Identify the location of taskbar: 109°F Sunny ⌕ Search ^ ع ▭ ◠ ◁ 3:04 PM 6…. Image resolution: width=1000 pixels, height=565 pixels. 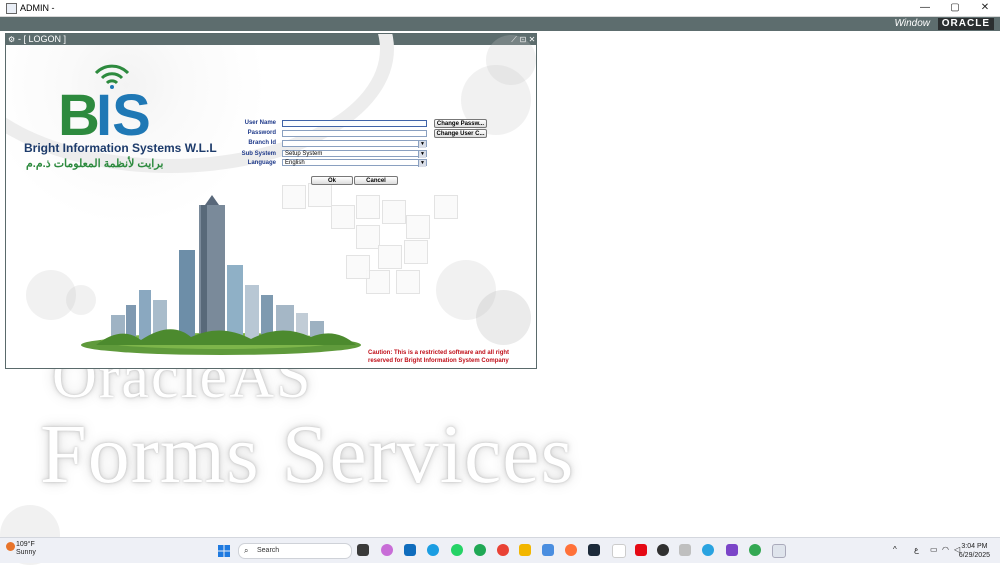
(500, 550).